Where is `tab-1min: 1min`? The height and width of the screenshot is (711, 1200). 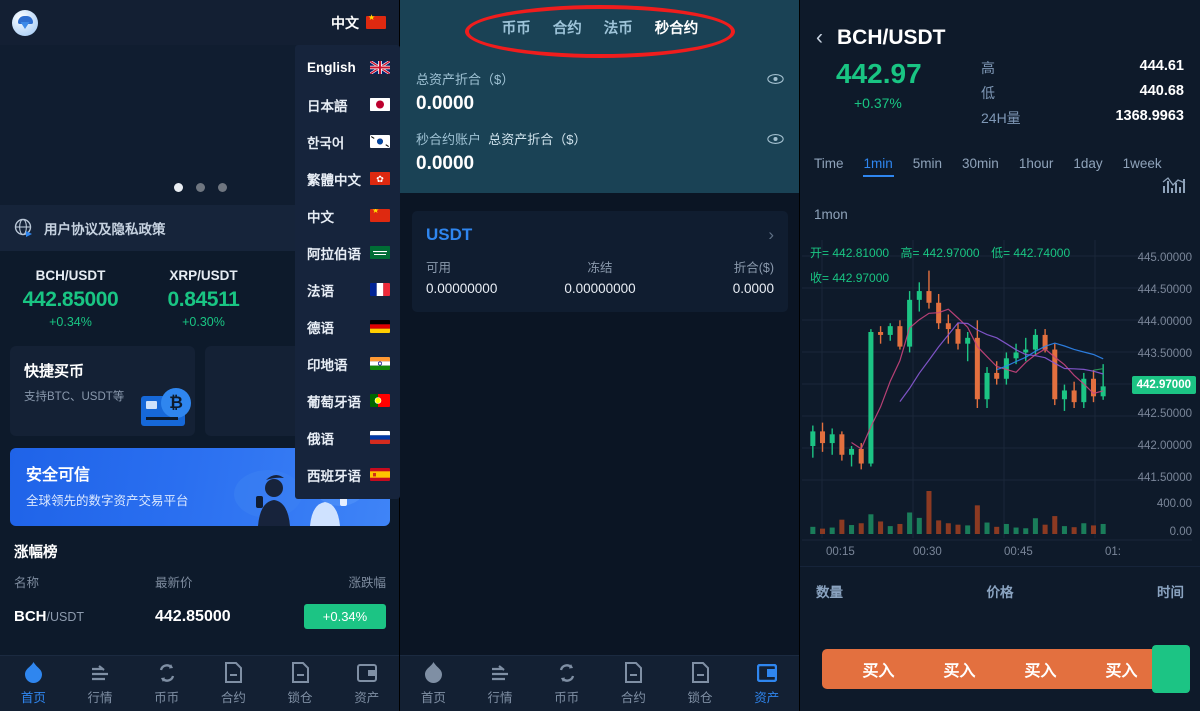
tab-1min: 1min is located at coordinates (878, 163).